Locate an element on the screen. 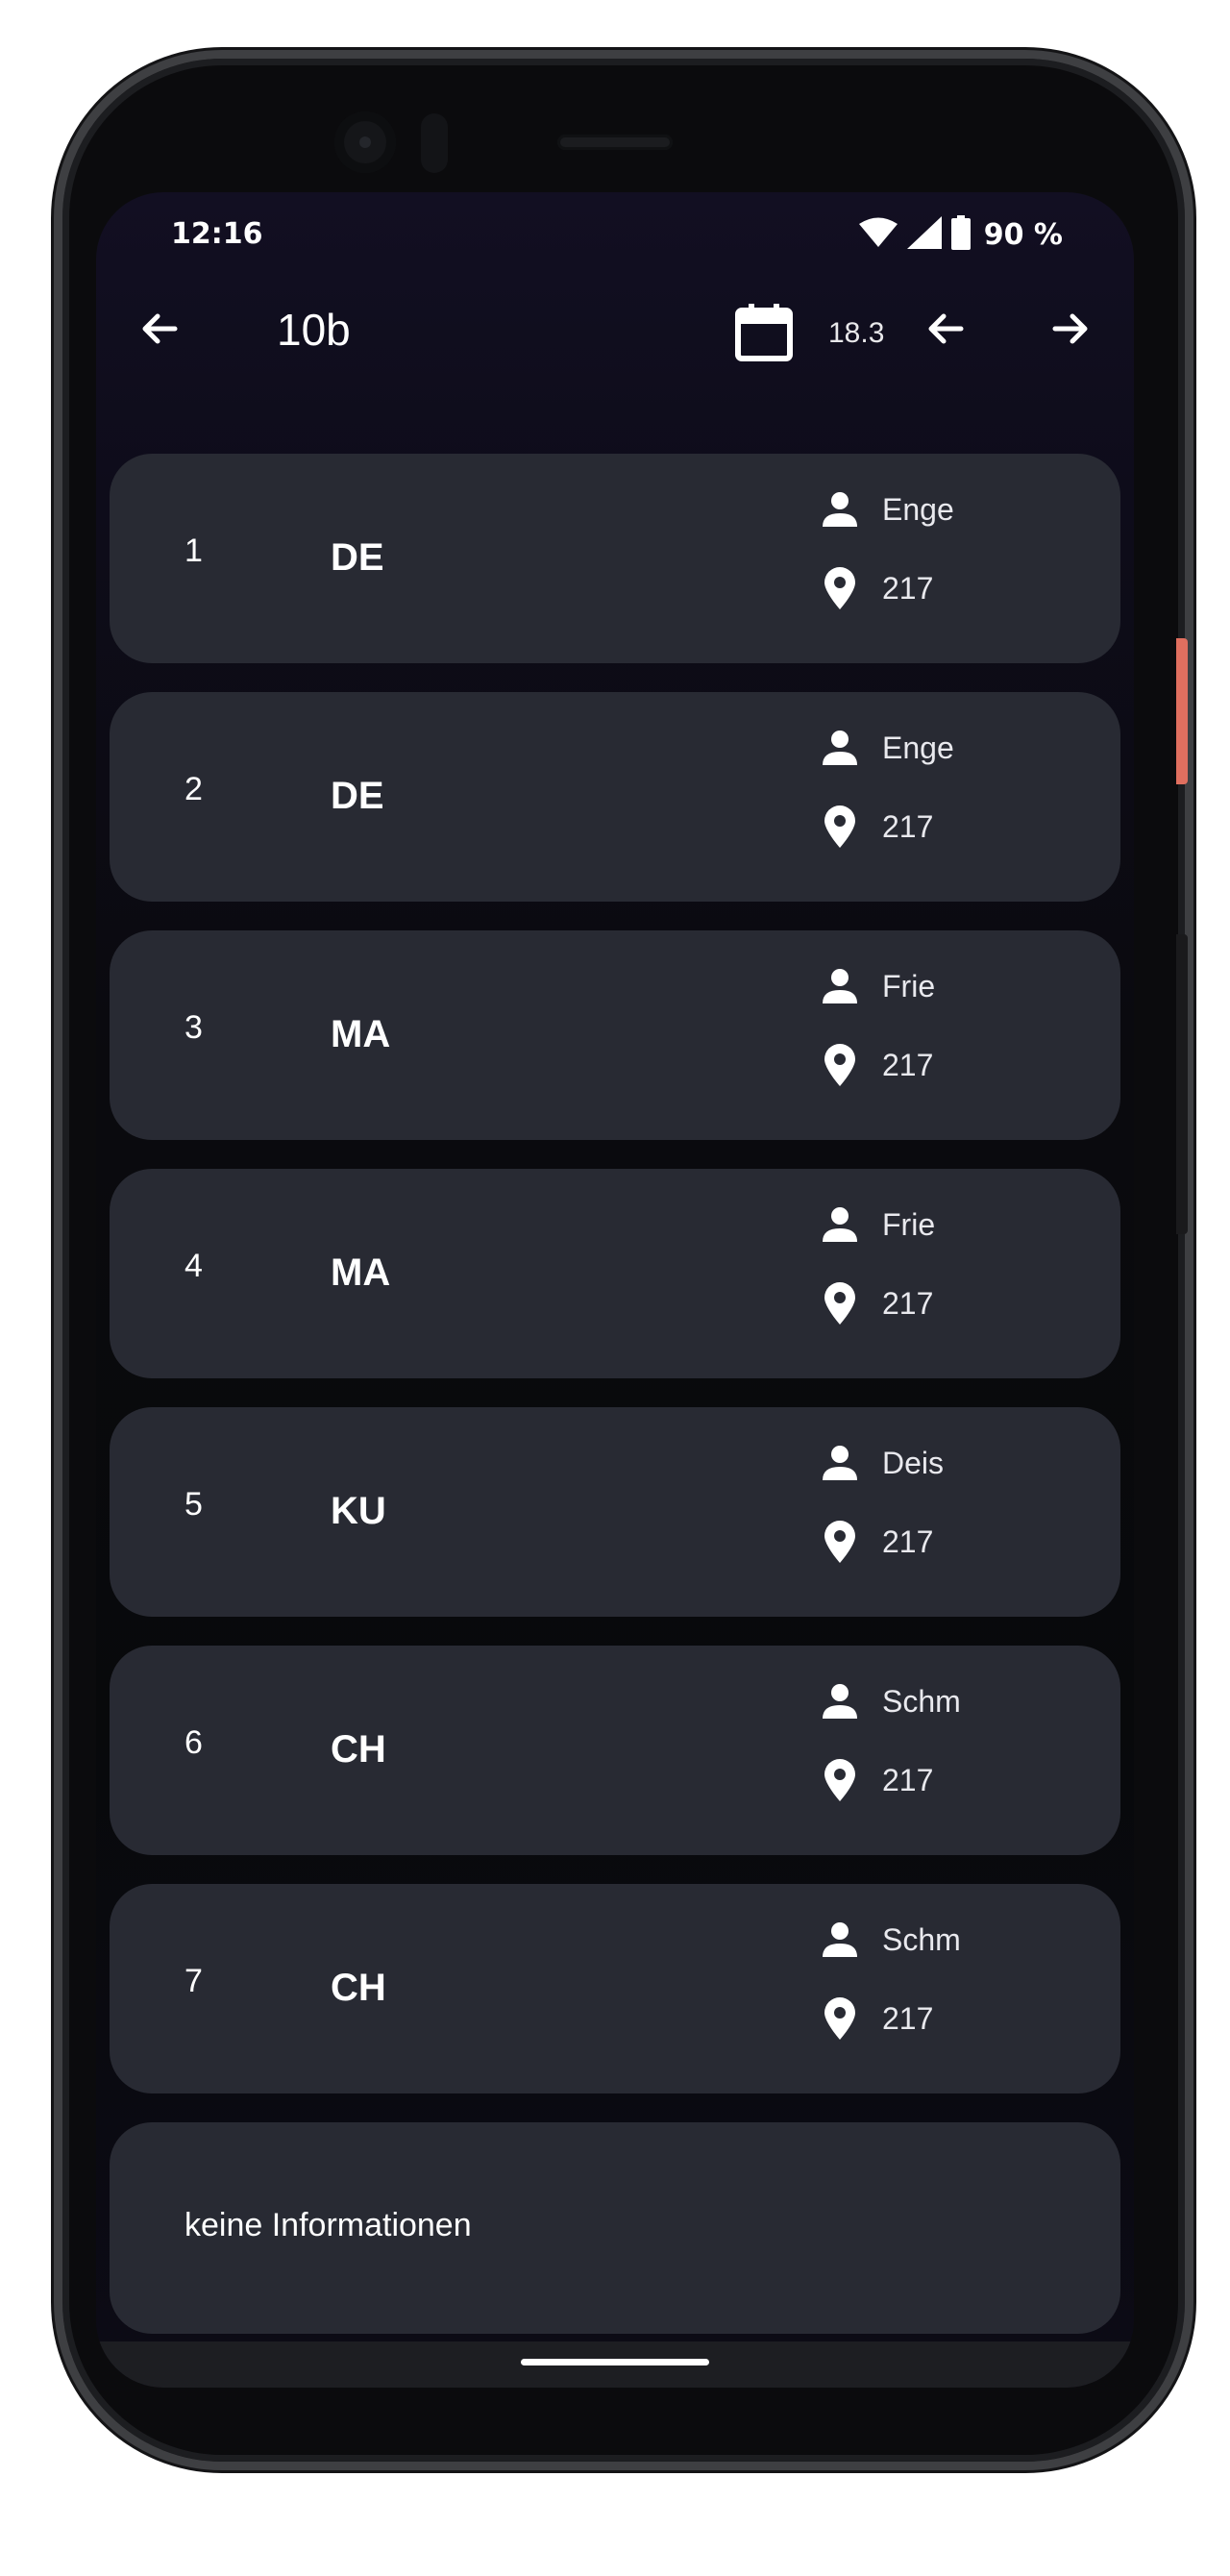  lesson-card: 5 KU Deis 217 is located at coordinates (615, 1512).